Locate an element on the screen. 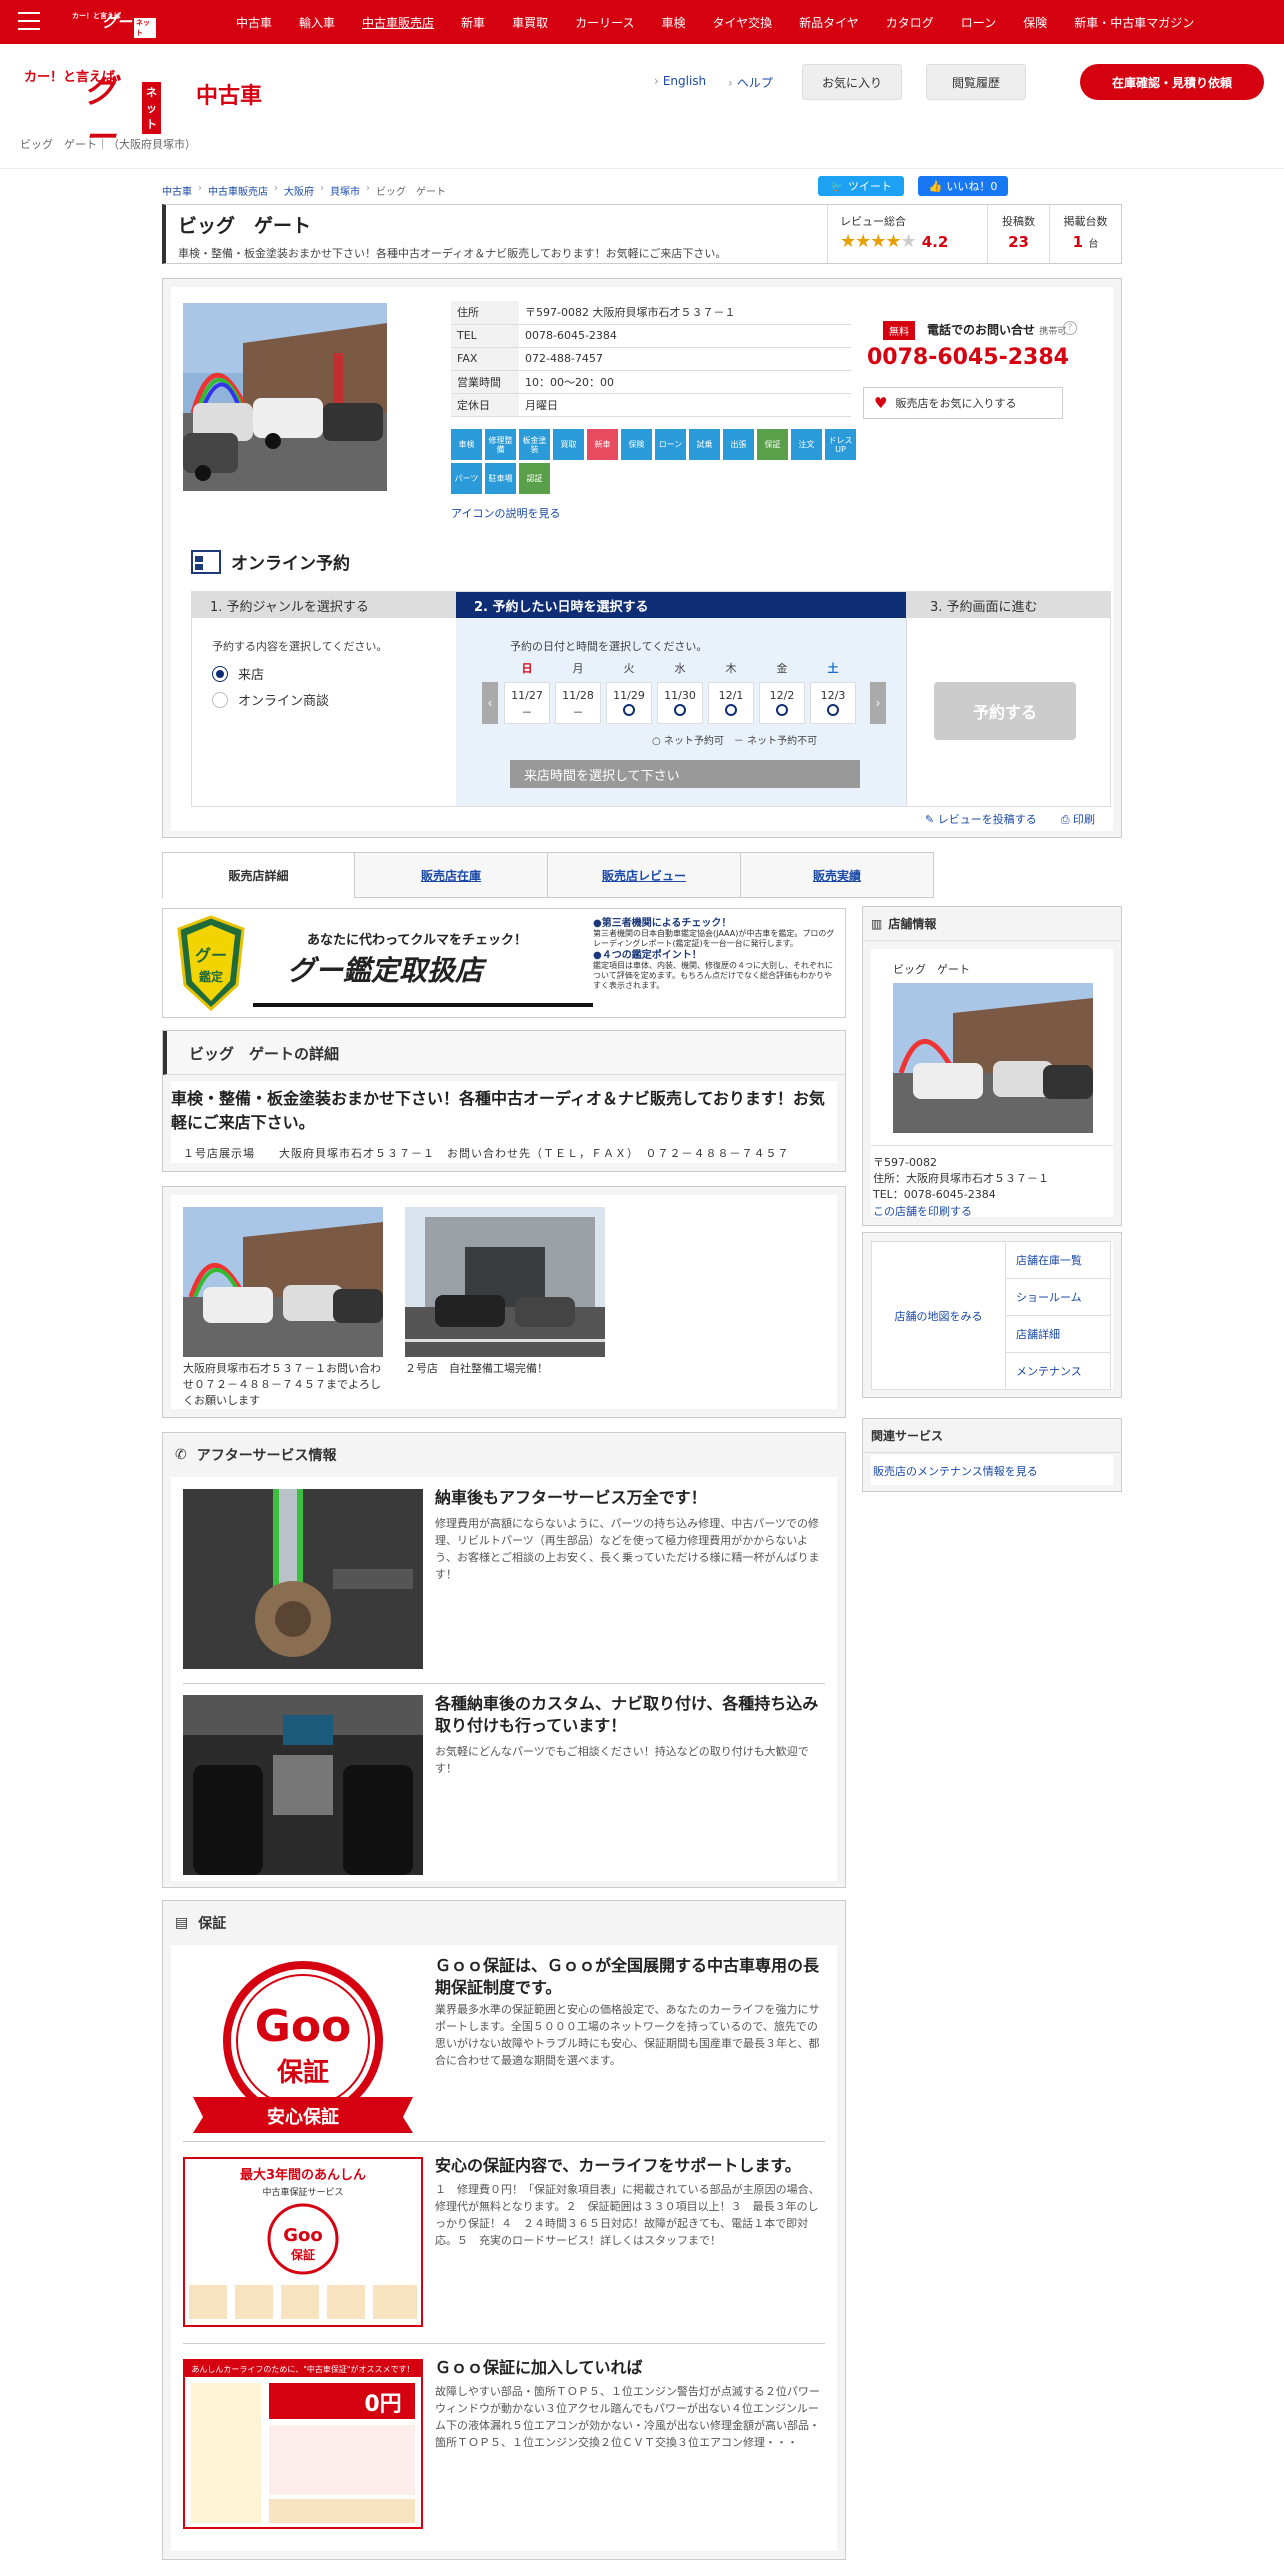  radio-online-dot is located at coordinates (220, 699).